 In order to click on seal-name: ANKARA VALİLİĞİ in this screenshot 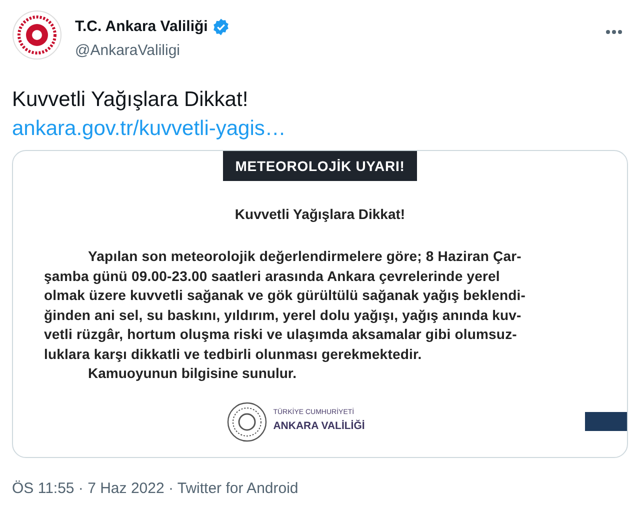, I will do `click(319, 426)`.